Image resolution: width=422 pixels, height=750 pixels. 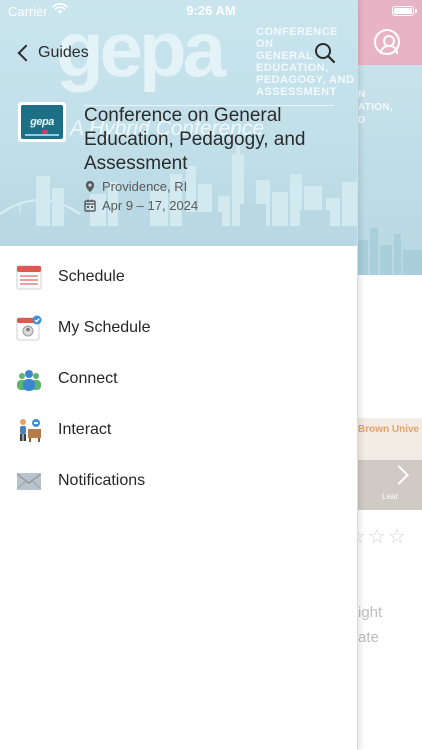 What do you see at coordinates (102, 480) in the screenshot?
I see `menu-item-label: Notifications` at bounding box center [102, 480].